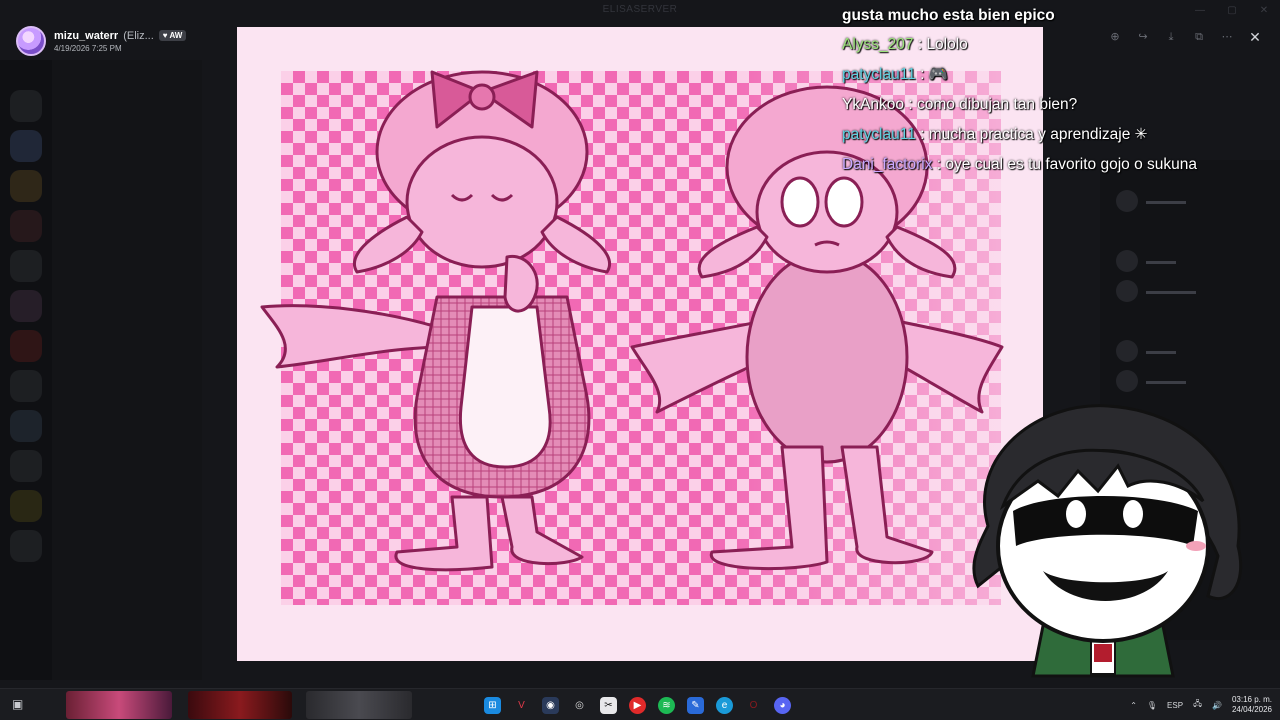  Describe the element at coordinates (579, 705) in the screenshot. I see `obs-icon: ◎` at that location.